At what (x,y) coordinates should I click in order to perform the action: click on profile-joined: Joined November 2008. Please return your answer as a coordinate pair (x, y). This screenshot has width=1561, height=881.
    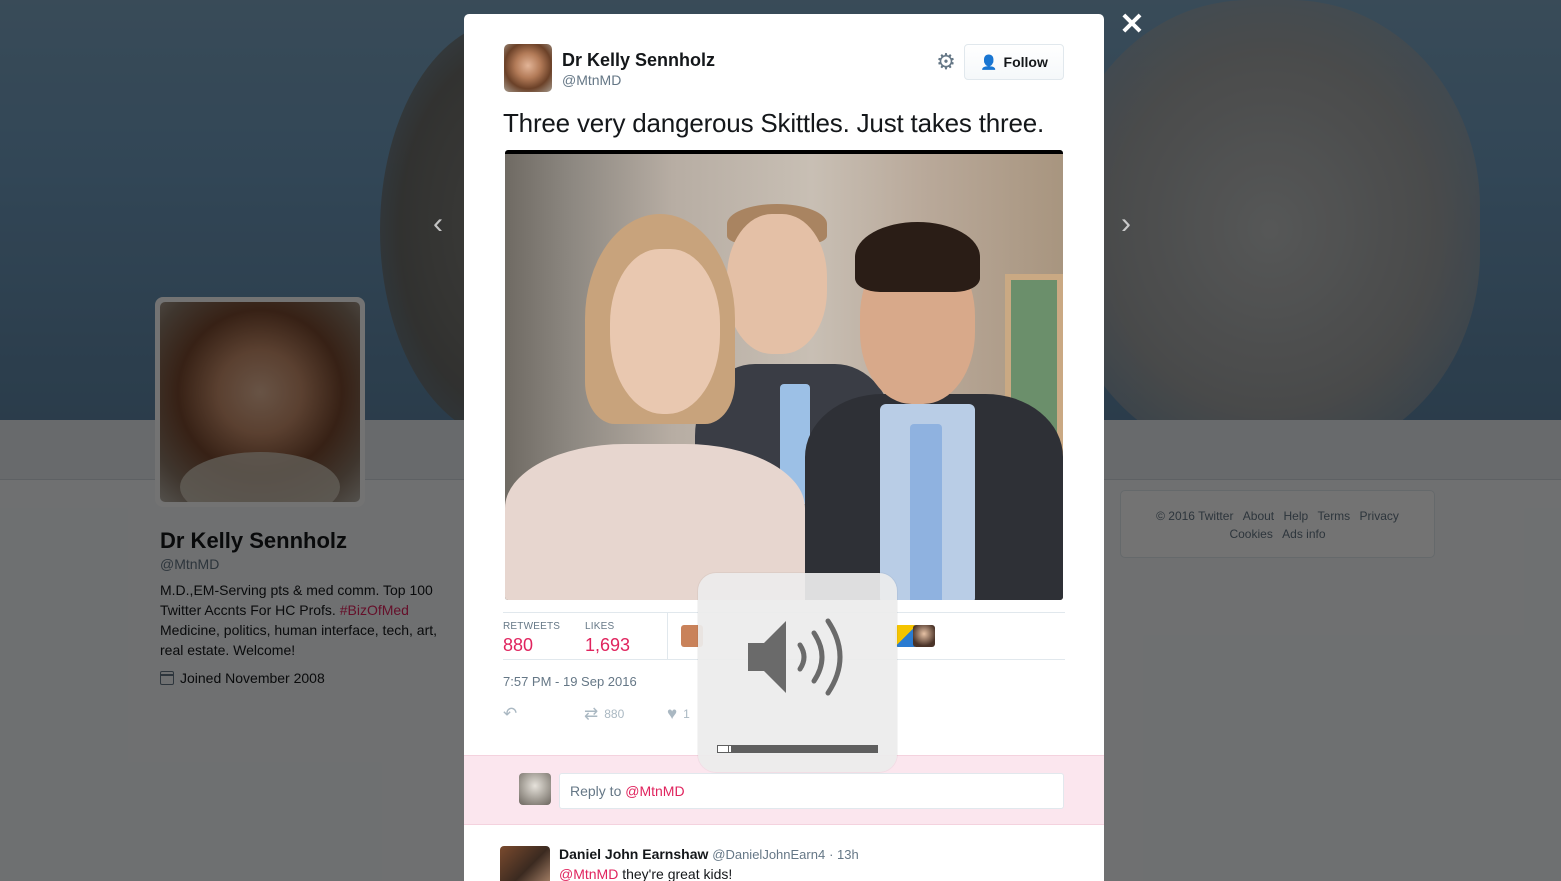
    Looking at the image, I should click on (310, 678).